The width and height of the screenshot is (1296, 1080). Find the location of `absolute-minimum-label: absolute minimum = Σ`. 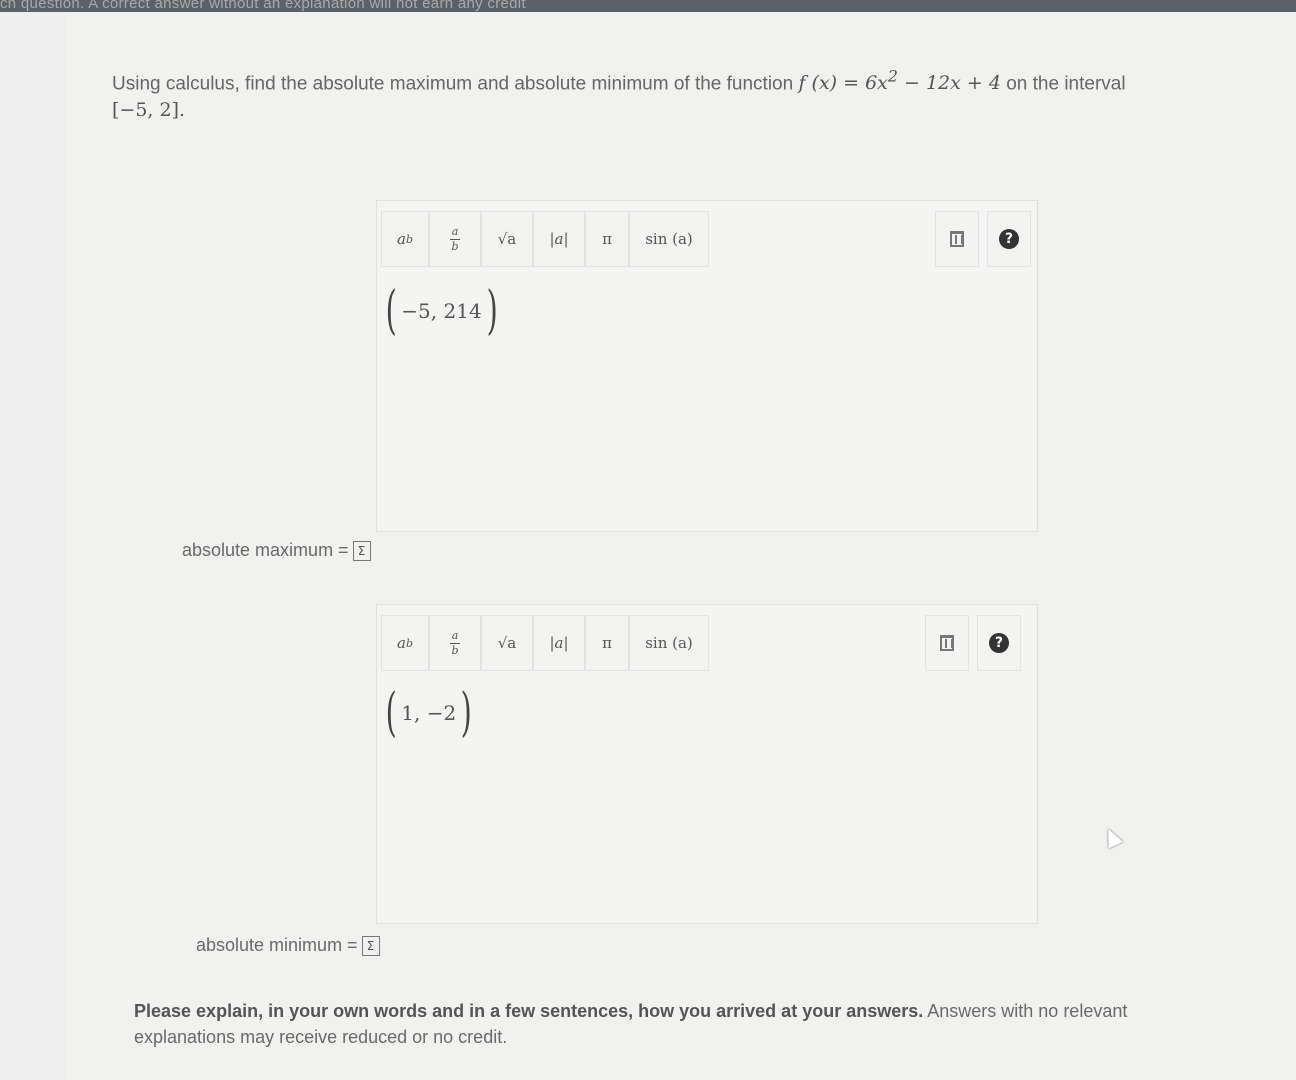

absolute-minimum-label: absolute minimum = Σ is located at coordinates (288, 946).